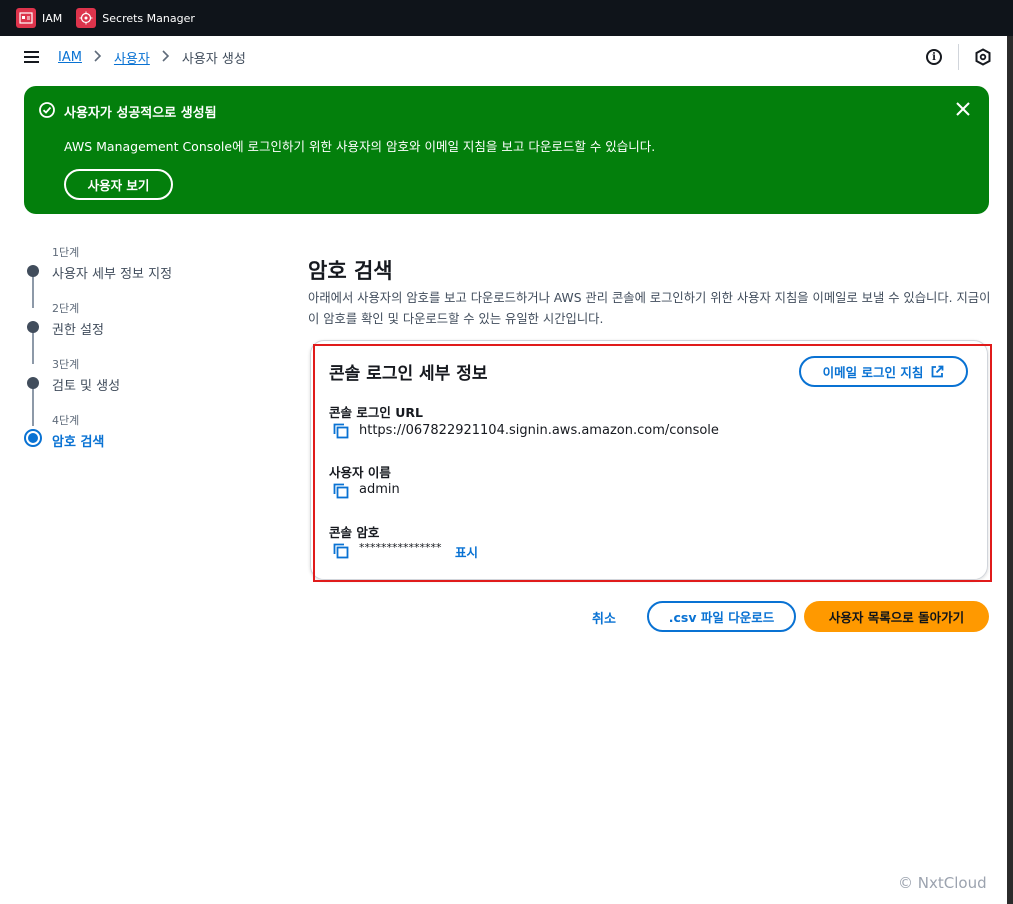 The width and height of the screenshot is (1013, 904). Describe the element at coordinates (144, 328) in the screenshot. I see `wizard-step-2: 2단계 권한 설정` at that location.